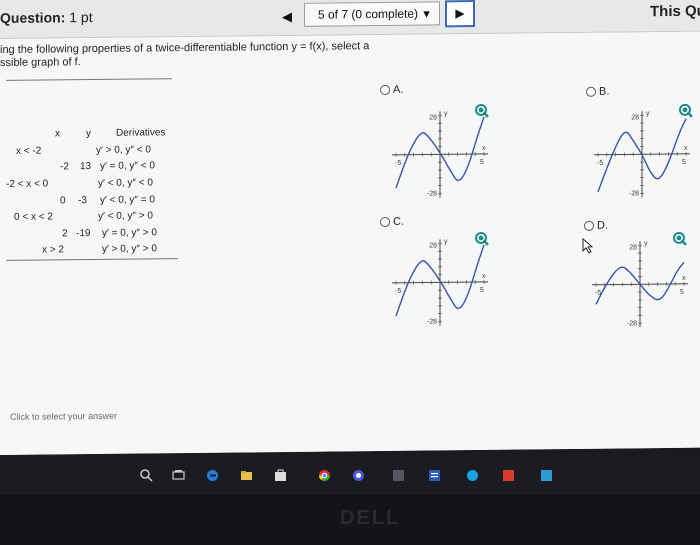 The image size is (700, 545). I want to click on click-instruction: Click to select your answer, so click(64, 416).